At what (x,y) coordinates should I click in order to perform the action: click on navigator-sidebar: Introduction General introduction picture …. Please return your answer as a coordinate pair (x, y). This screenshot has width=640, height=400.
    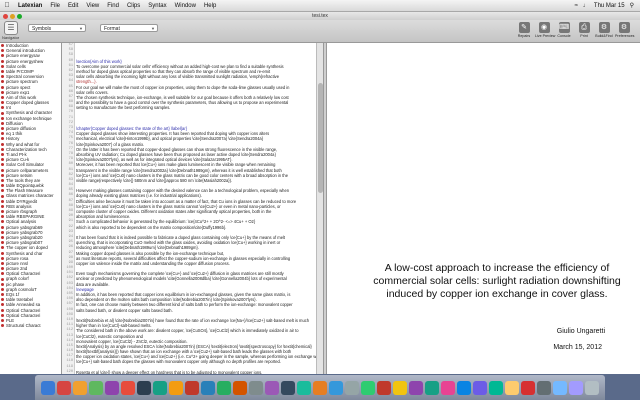
    Looking at the image, I should click on (31, 208).